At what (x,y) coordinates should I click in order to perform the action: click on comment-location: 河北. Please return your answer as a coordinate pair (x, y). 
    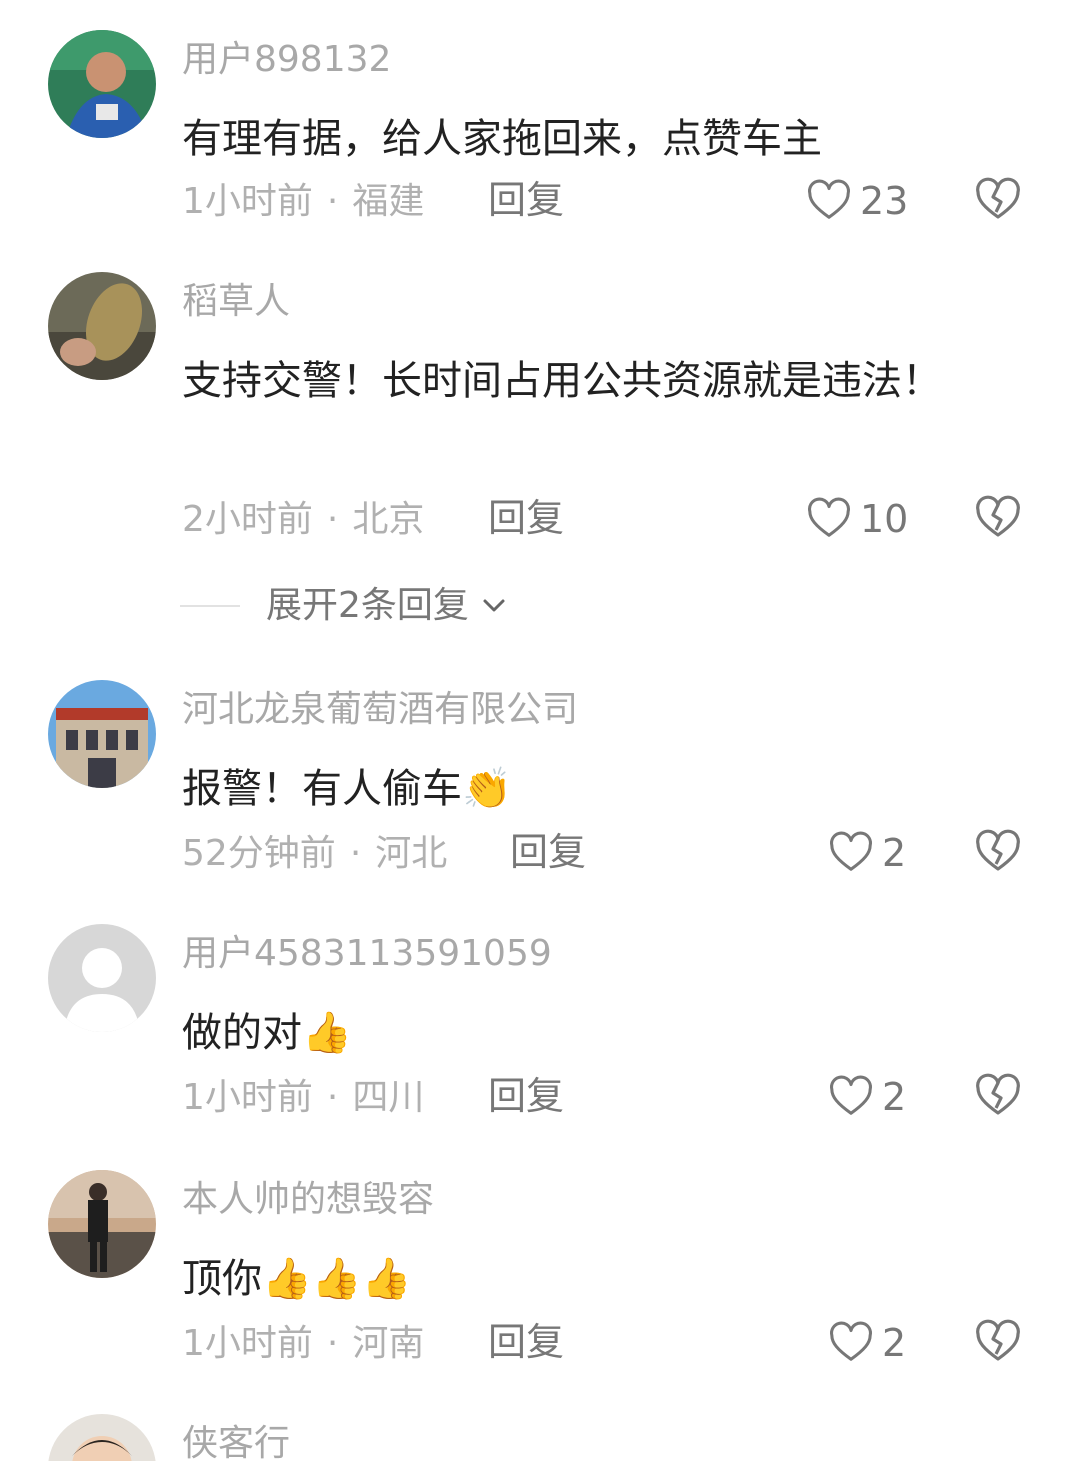
    Looking at the image, I should click on (411, 853).